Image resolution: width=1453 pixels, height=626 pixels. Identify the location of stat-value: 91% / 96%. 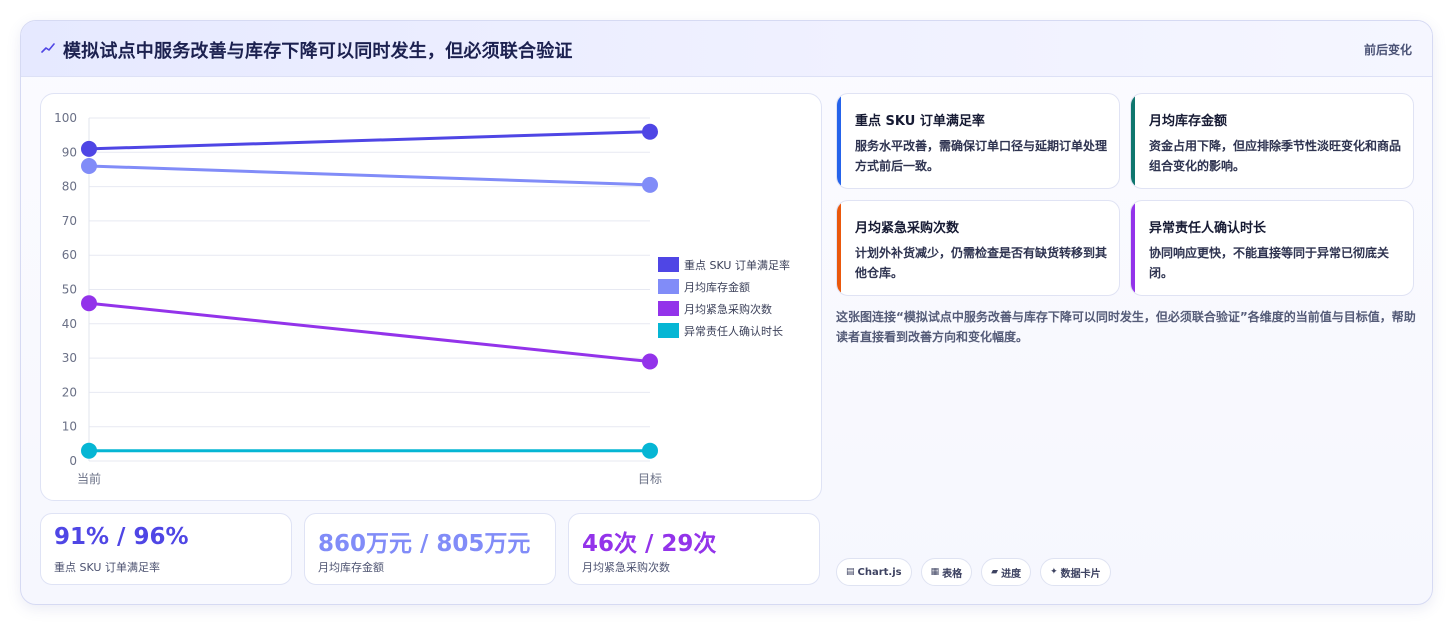
(121, 537).